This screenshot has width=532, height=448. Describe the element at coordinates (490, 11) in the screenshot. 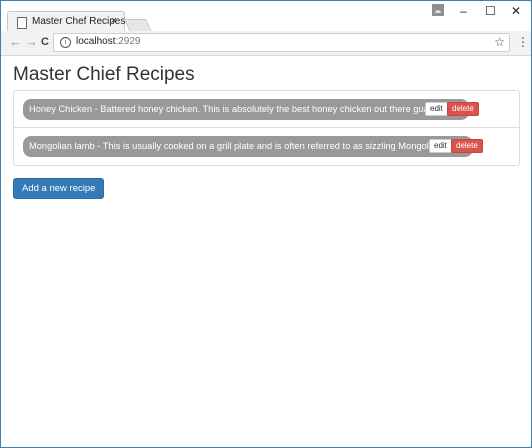

I see `maximize-icon: ☐` at that location.